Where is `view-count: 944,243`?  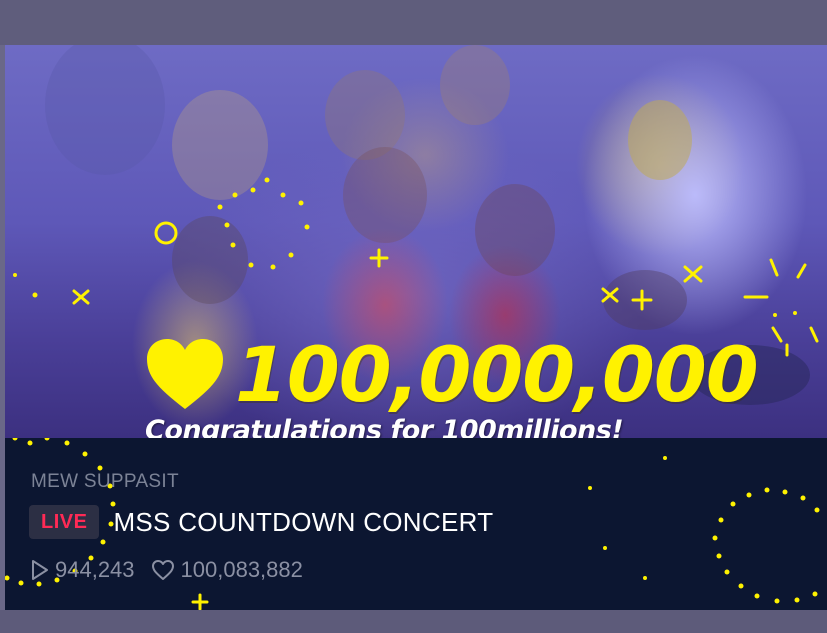 view-count: 944,243 is located at coordinates (95, 569).